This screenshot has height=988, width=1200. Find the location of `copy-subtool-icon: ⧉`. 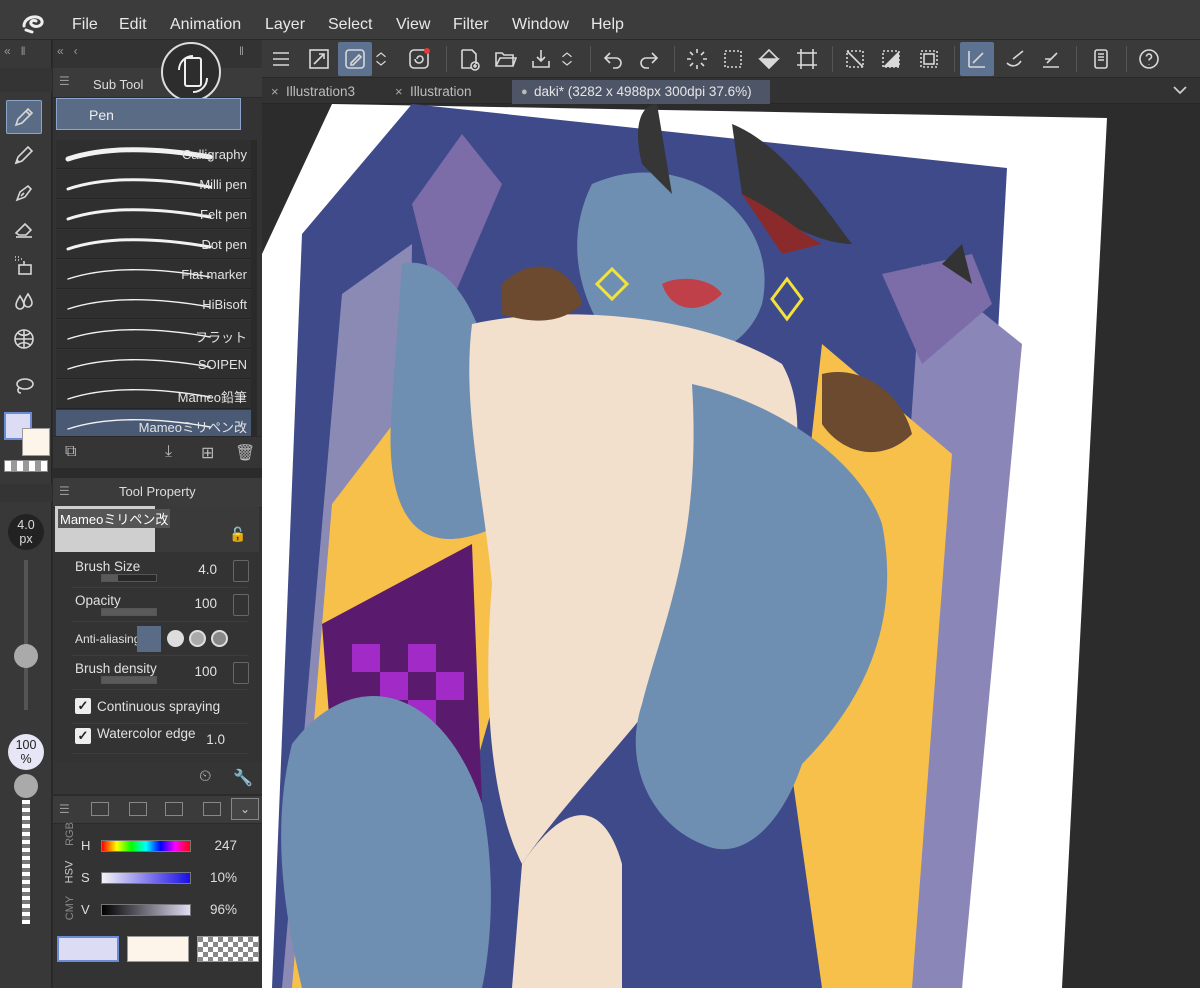

copy-subtool-icon: ⧉ is located at coordinates (70, 452).